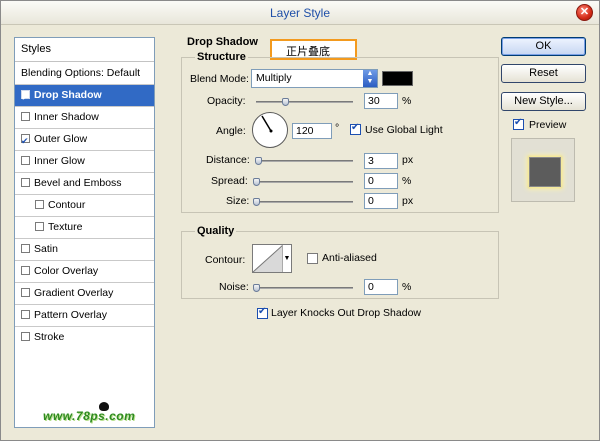 The image size is (600, 441). I want to click on close-icon: ✕, so click(584, 12).